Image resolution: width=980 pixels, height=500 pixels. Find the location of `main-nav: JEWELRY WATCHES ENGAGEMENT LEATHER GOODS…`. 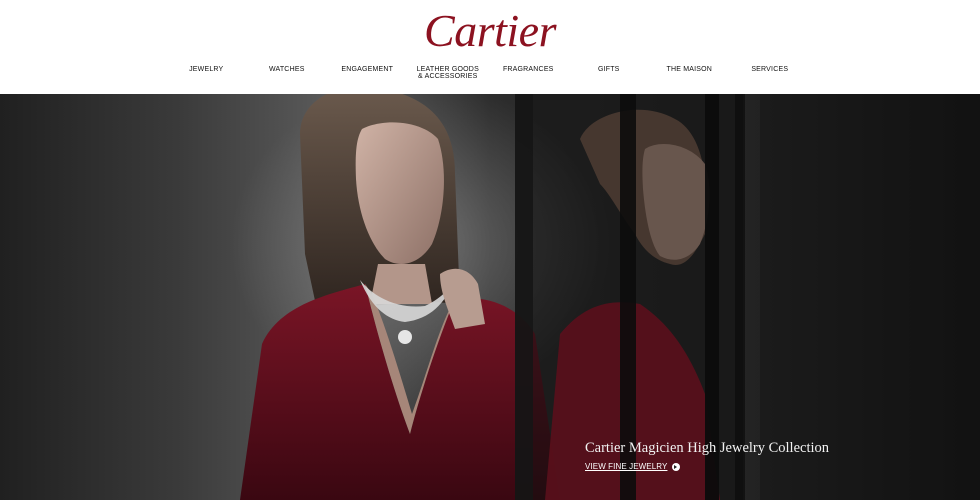

main-nav: JEWELRY WATCHES ENGAGEMENT LEATHER GOODS… is located at coordinates (488, 75).